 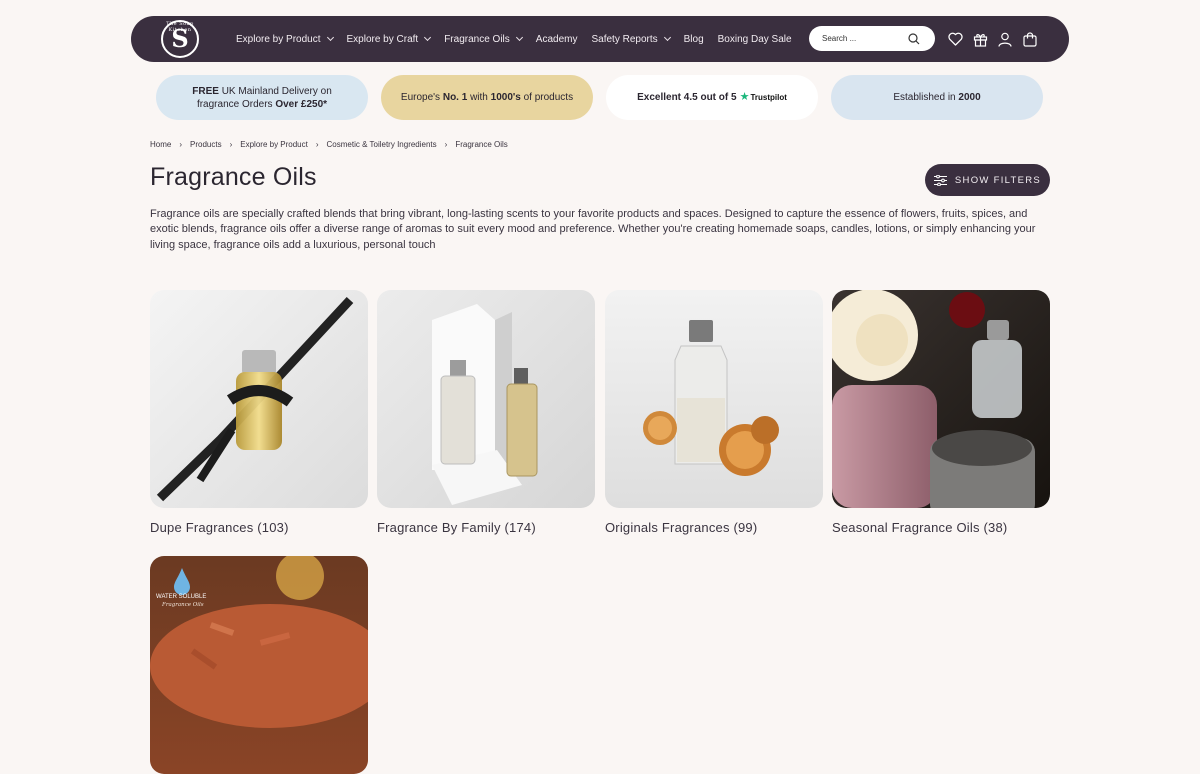 What do you see at coordinates (1005, 39) in the screenshot?
I see `user-icon` at bounding box center [1005, 39].